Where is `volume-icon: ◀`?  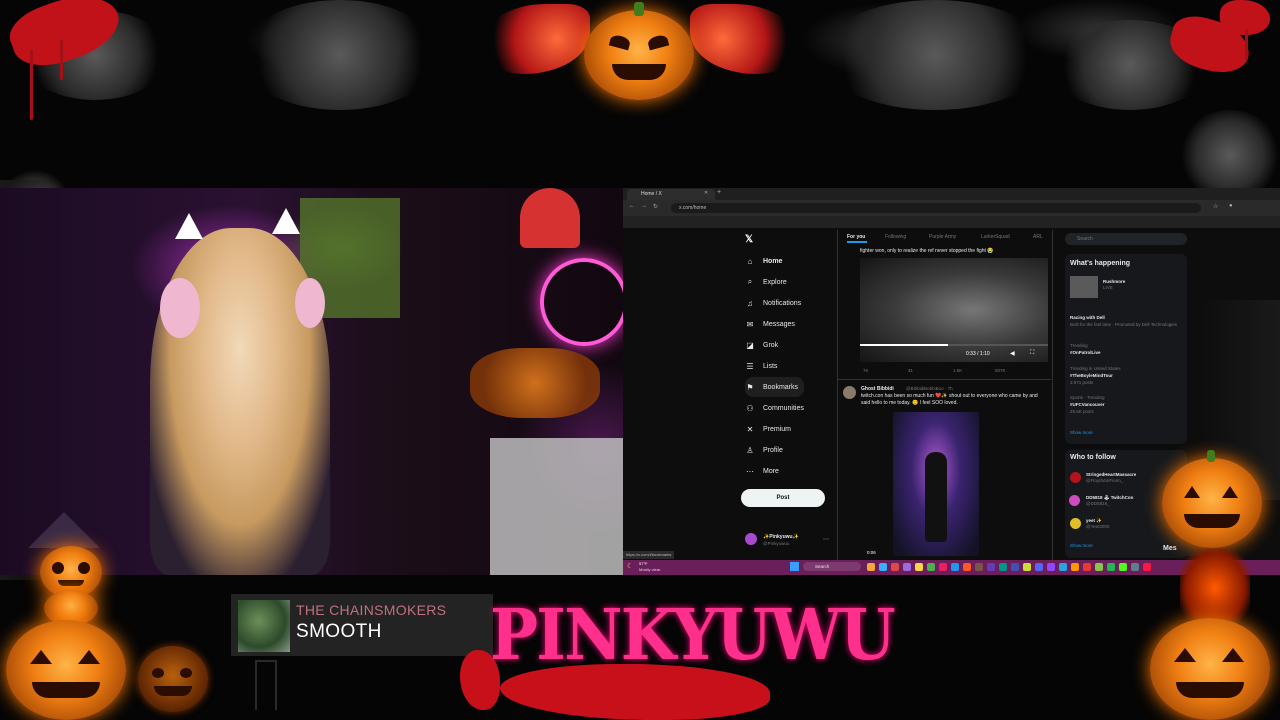
volume-icon: ◀ is located at coordinates (1012, 353).